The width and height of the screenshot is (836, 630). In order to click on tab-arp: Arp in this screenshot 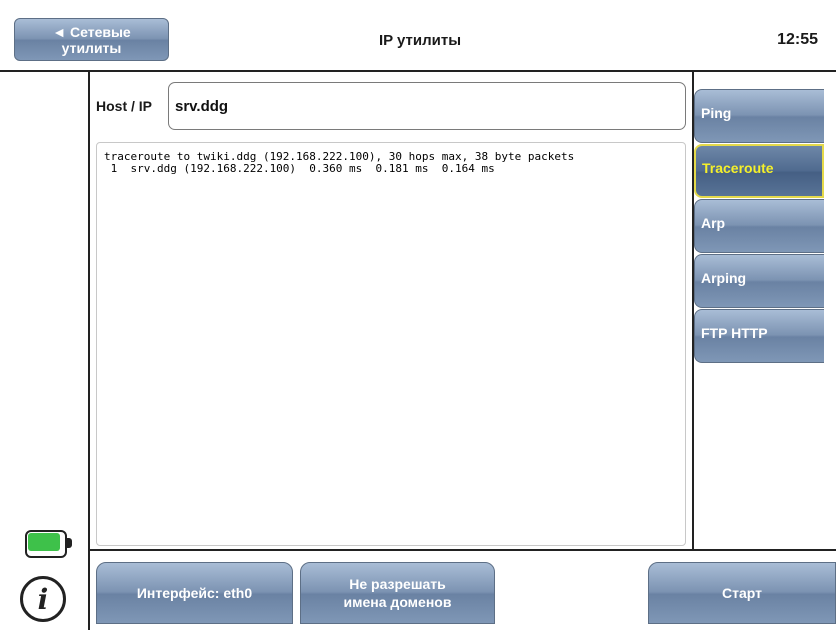, I will do `click(759, 226)`.